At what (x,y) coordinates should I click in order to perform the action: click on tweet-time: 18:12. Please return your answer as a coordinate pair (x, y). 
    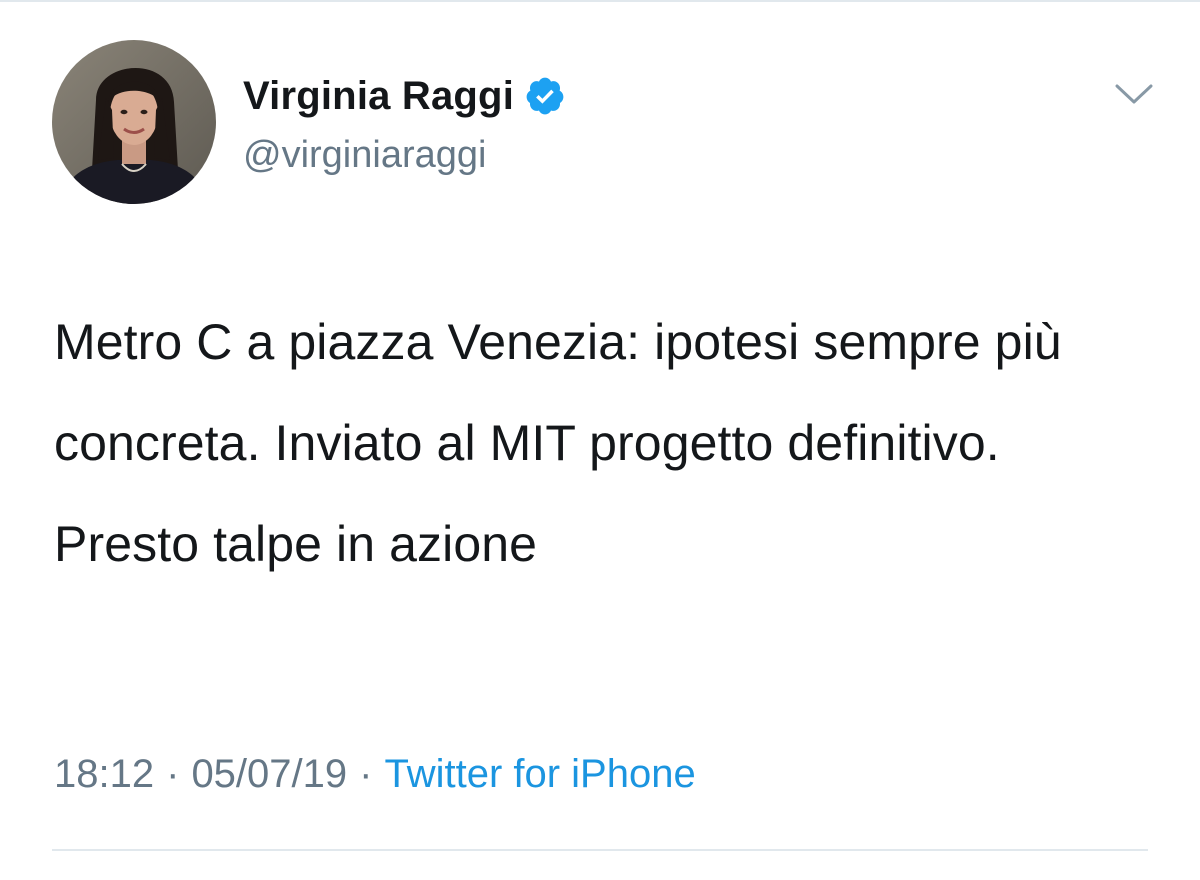
    Looking at the image, I should click on (104, 774).